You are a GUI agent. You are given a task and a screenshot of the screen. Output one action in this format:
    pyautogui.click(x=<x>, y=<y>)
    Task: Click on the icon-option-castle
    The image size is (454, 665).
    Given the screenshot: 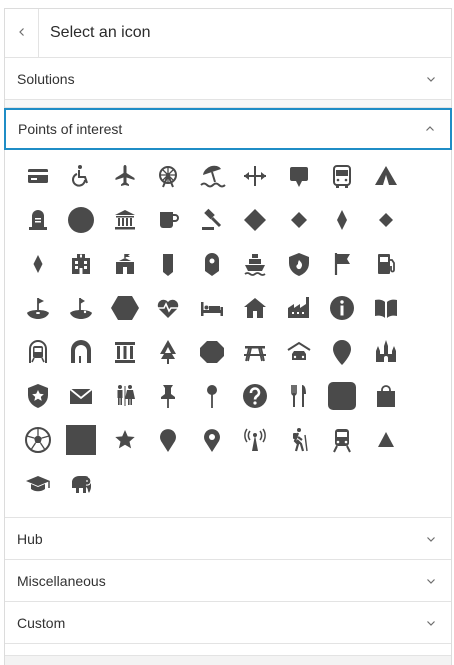 What is the action you would take?
    pyautogui.click(x=386, y=354)
    